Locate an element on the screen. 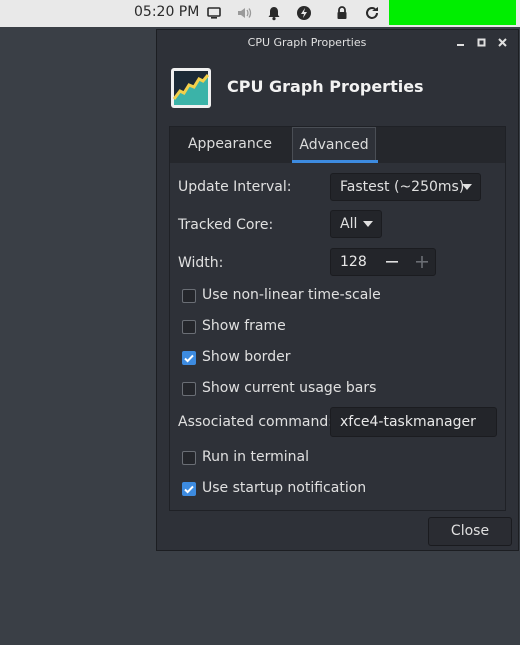 The image size is (520, 645). power-manager-icon is located at coordinates (304, 13).